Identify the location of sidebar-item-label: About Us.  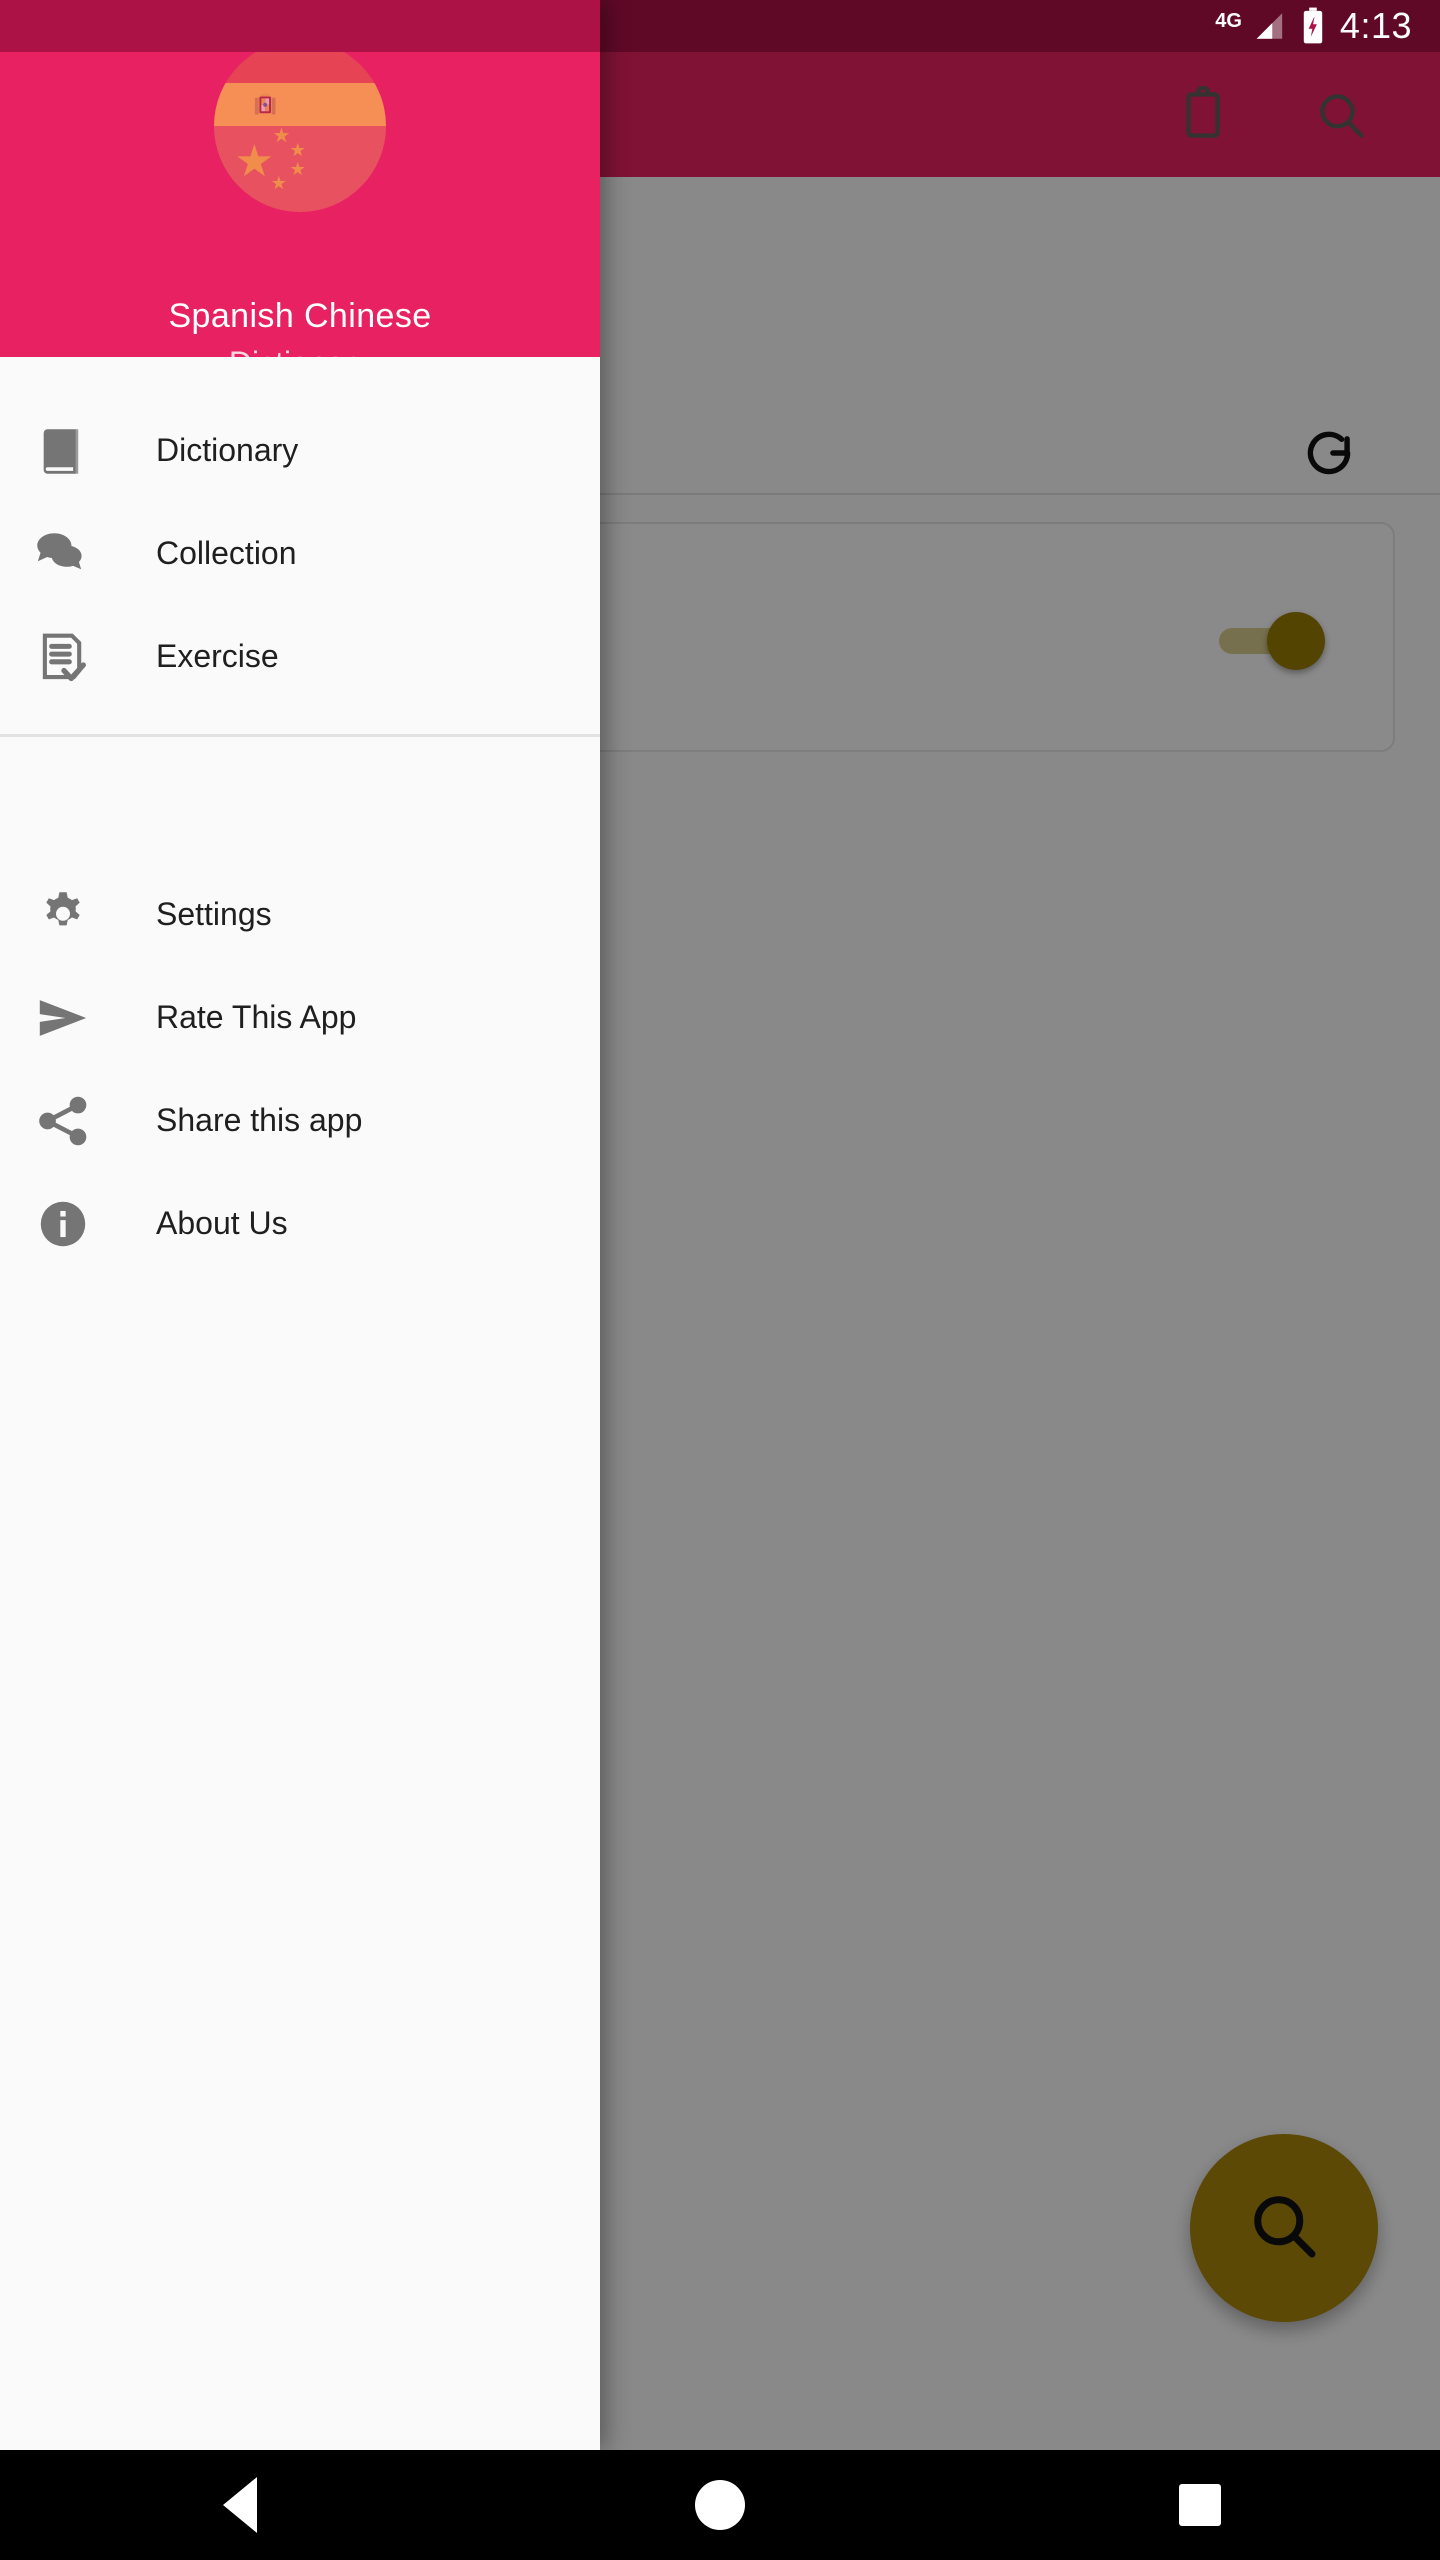
(222, 1223).